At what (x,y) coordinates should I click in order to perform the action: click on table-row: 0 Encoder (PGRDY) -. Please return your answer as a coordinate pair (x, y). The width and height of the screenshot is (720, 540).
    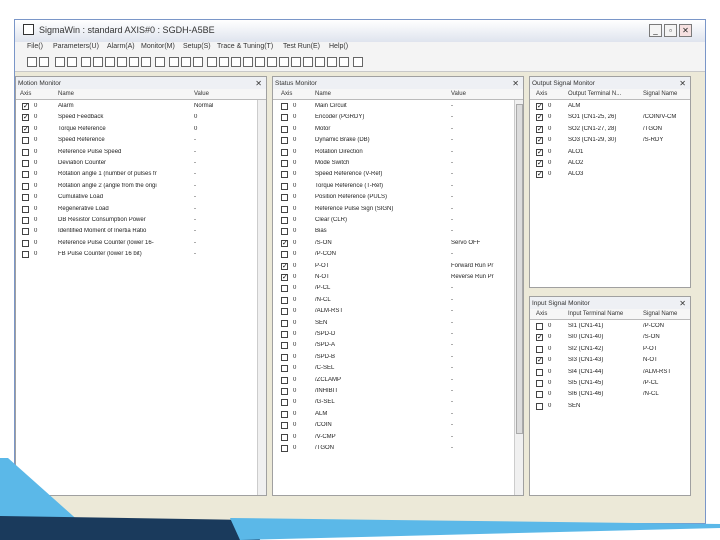
    Looking at the image, I should click on (398, 117).